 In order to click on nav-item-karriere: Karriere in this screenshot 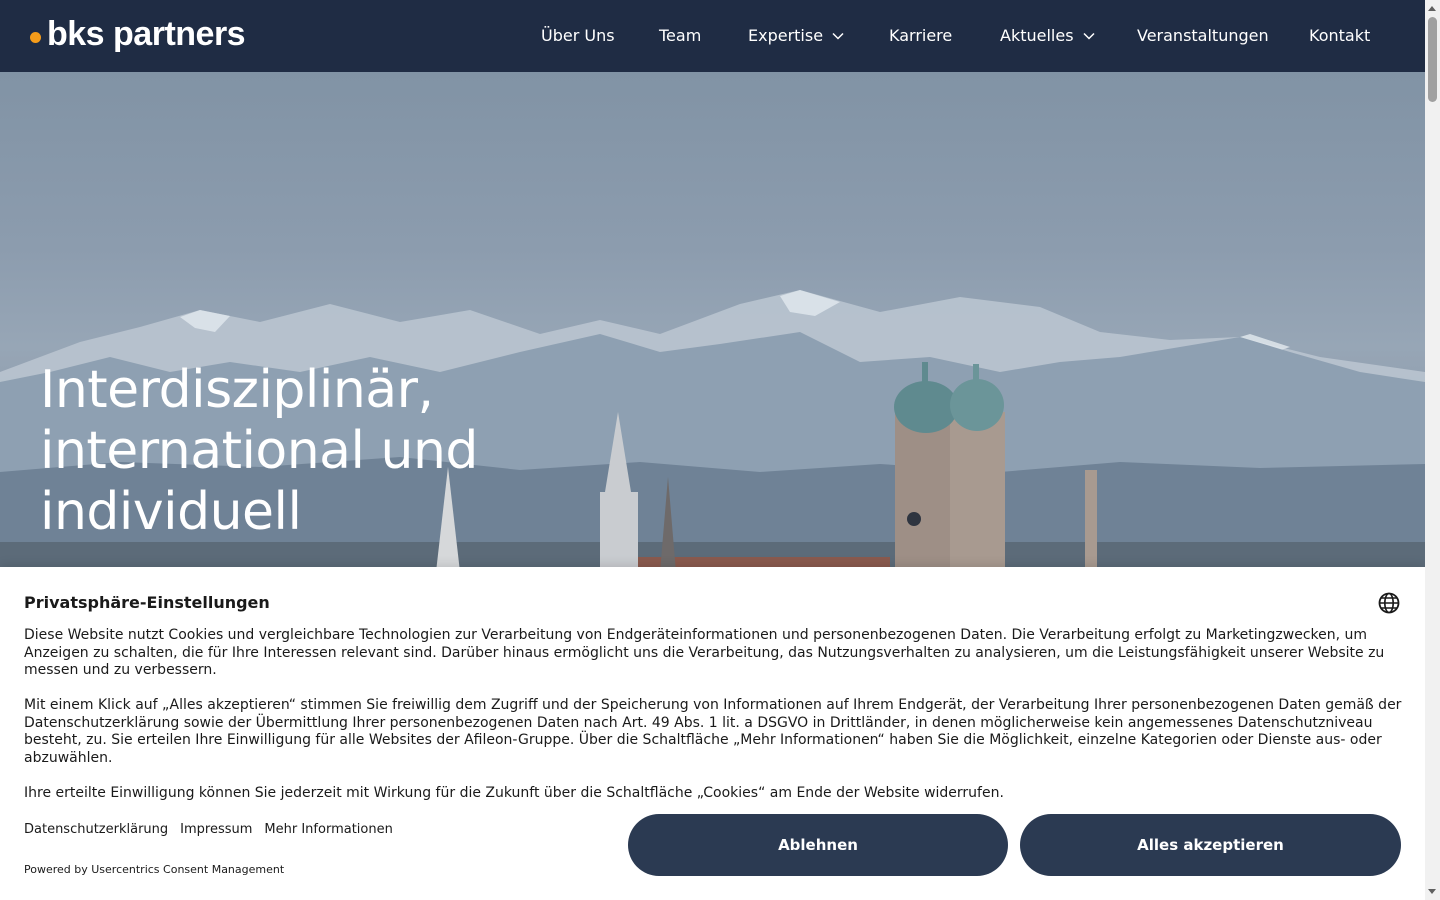, I will do `click(920, 36)`.